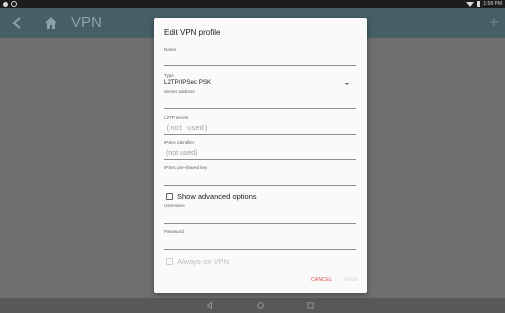 The width and height of the screenshot is (505, 313). Describe the element at coordinates (10, 4) in the screenshot. I see `status-left` at that location.